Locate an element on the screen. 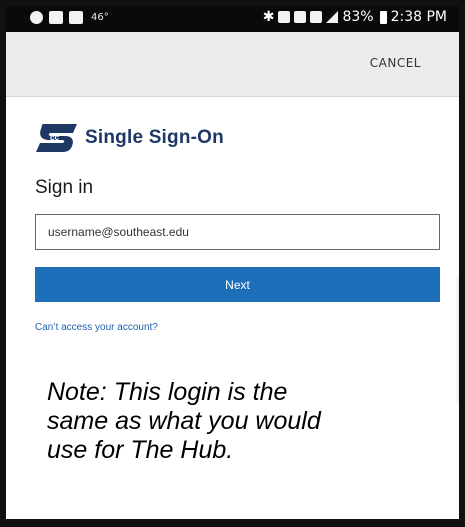 This screenshot has width=465, height=527. image-icon is located at coordinates (56, 17).